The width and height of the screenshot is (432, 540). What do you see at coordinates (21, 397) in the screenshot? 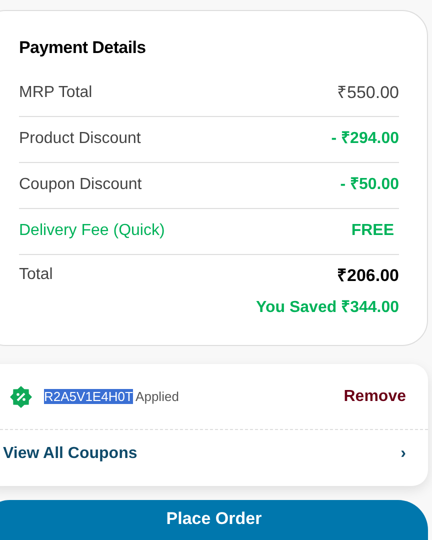
I see `discount-badge-icon` at bounding box center [21, 397].